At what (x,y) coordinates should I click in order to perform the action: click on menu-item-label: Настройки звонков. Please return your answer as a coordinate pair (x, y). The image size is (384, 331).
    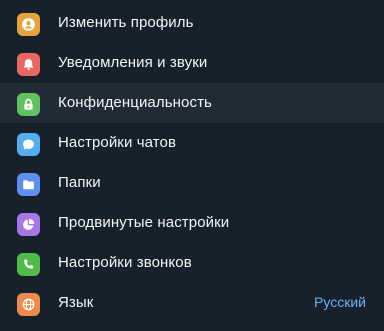
    Looking at the image, I should click on (125, 262).